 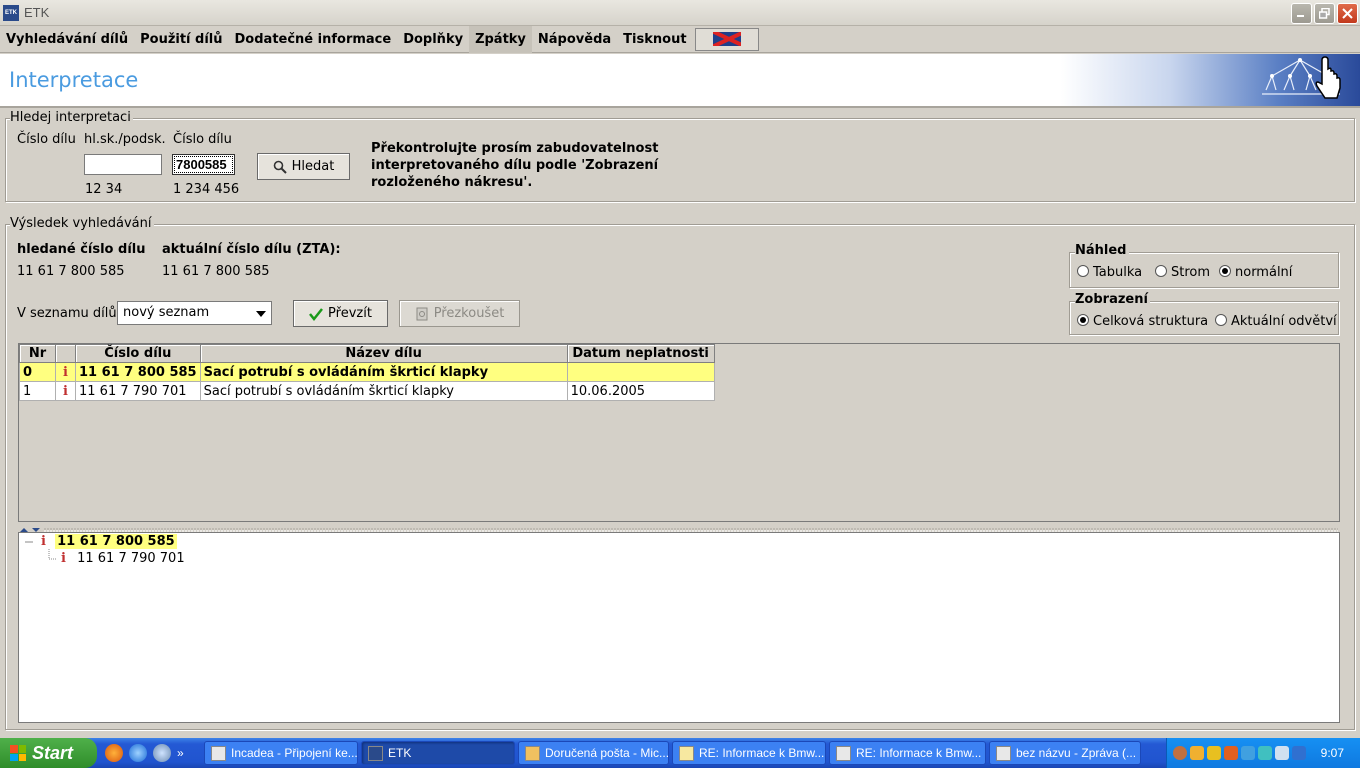 I want to click on outlook-icon, so click(x=532, y=753).